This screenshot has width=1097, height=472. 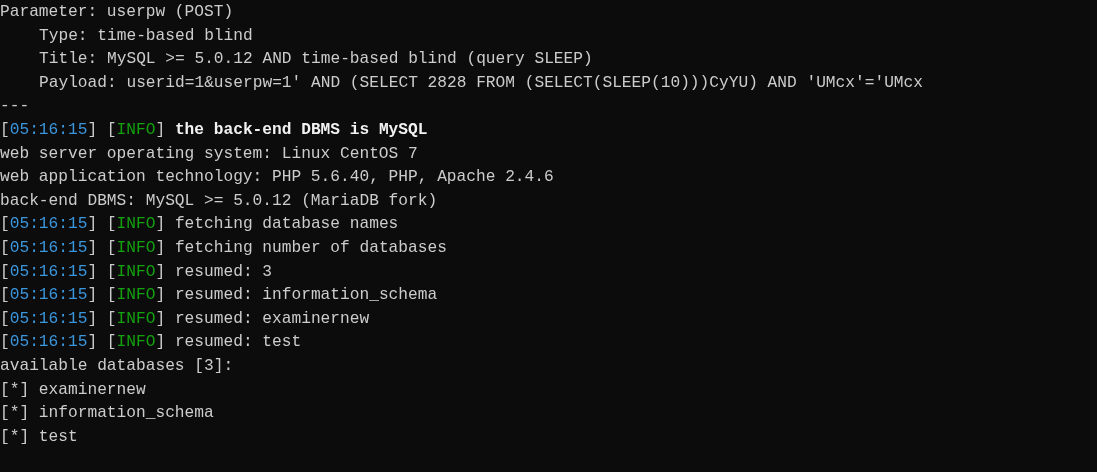 What do you see at coordinates (73, 390) in the screenshot?
I see `console-line: [*] examinernew` at bounding box center [73, 390].